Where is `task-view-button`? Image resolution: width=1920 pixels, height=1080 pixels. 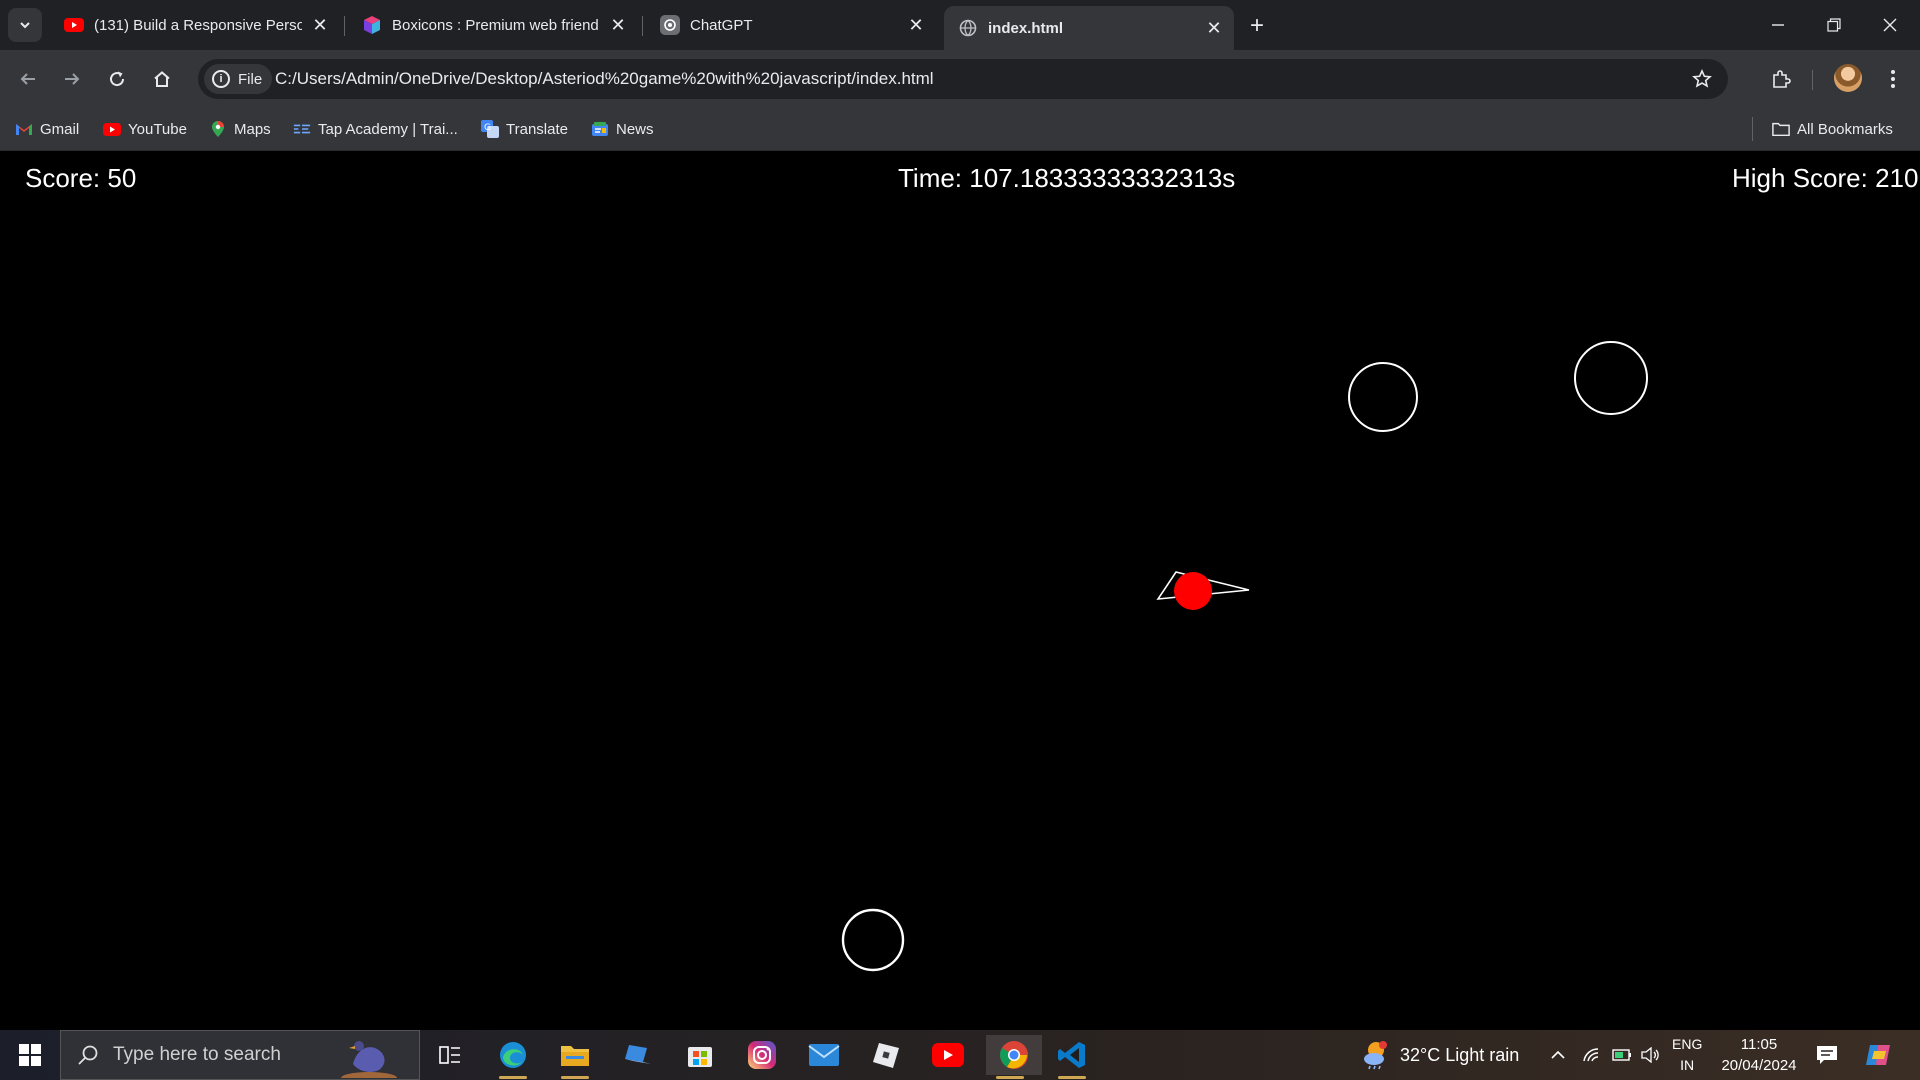
task-view-button is located at coordinates (450, 1055).